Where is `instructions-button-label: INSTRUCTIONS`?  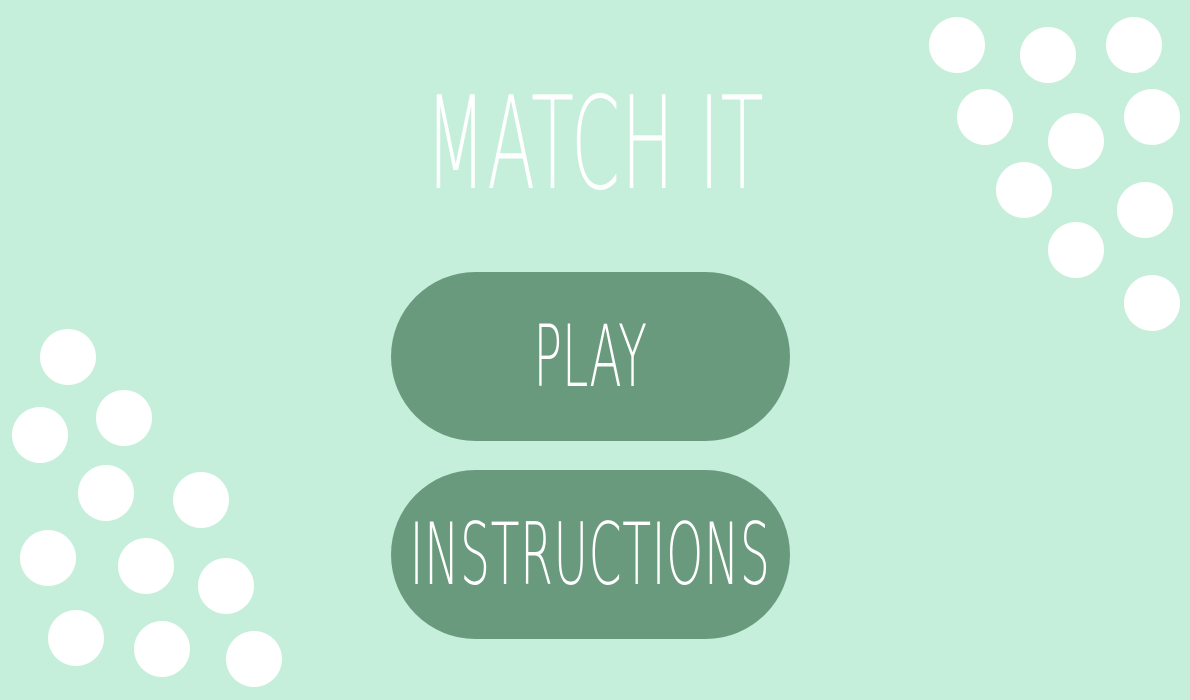
instructions-button-label: INSTRUCTIONS is located at coordinates (590, 554).